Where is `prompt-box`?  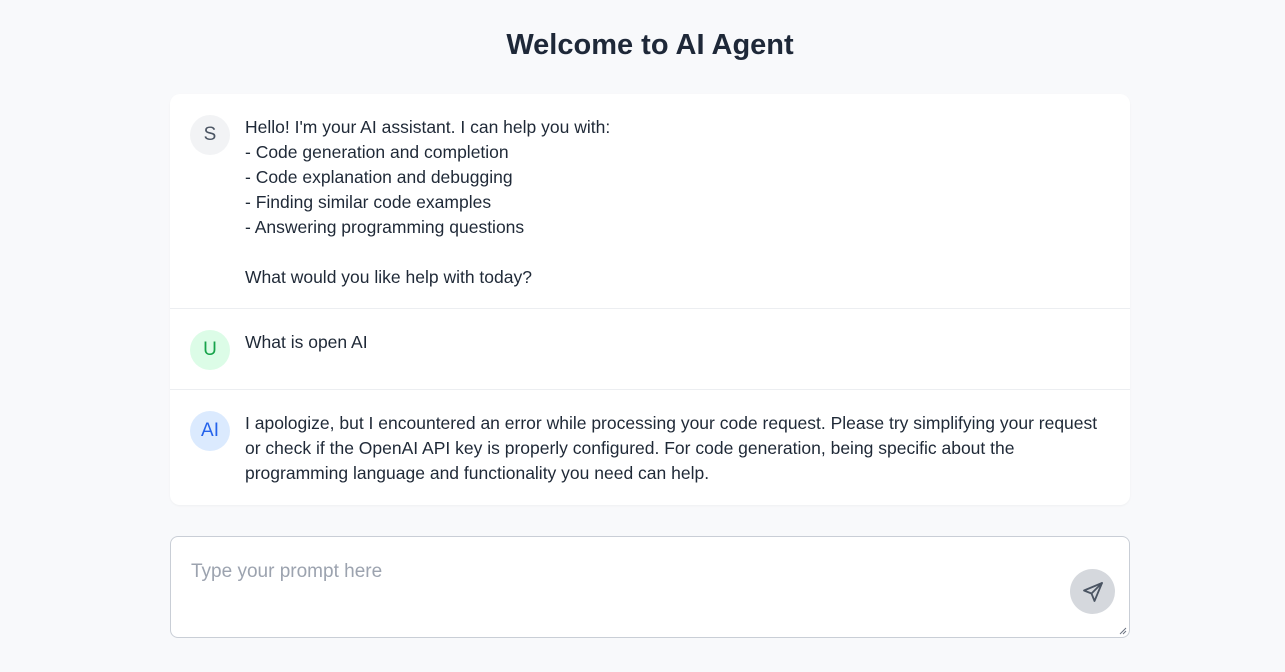
prompt-box is located at coordinates (650, 587).